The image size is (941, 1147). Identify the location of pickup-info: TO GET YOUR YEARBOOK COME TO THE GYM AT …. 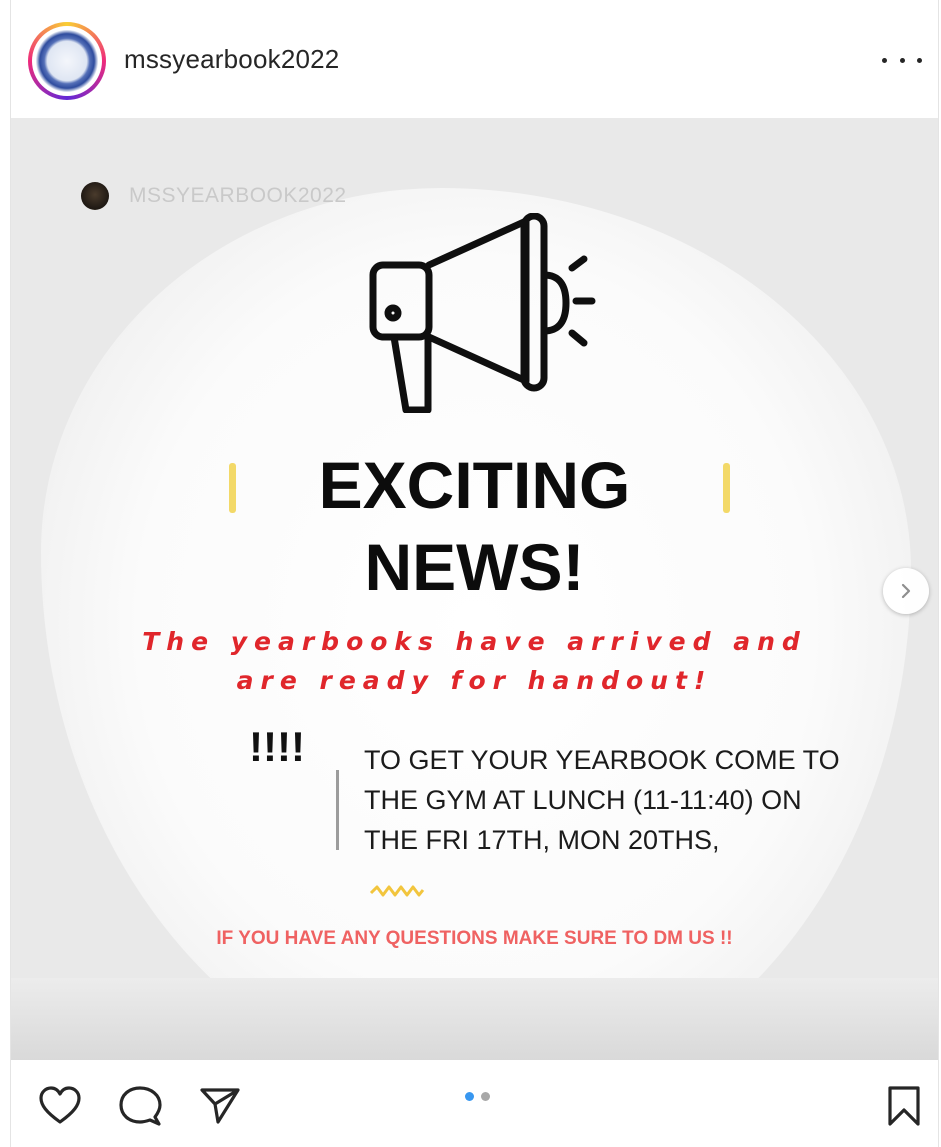
(602, 800).